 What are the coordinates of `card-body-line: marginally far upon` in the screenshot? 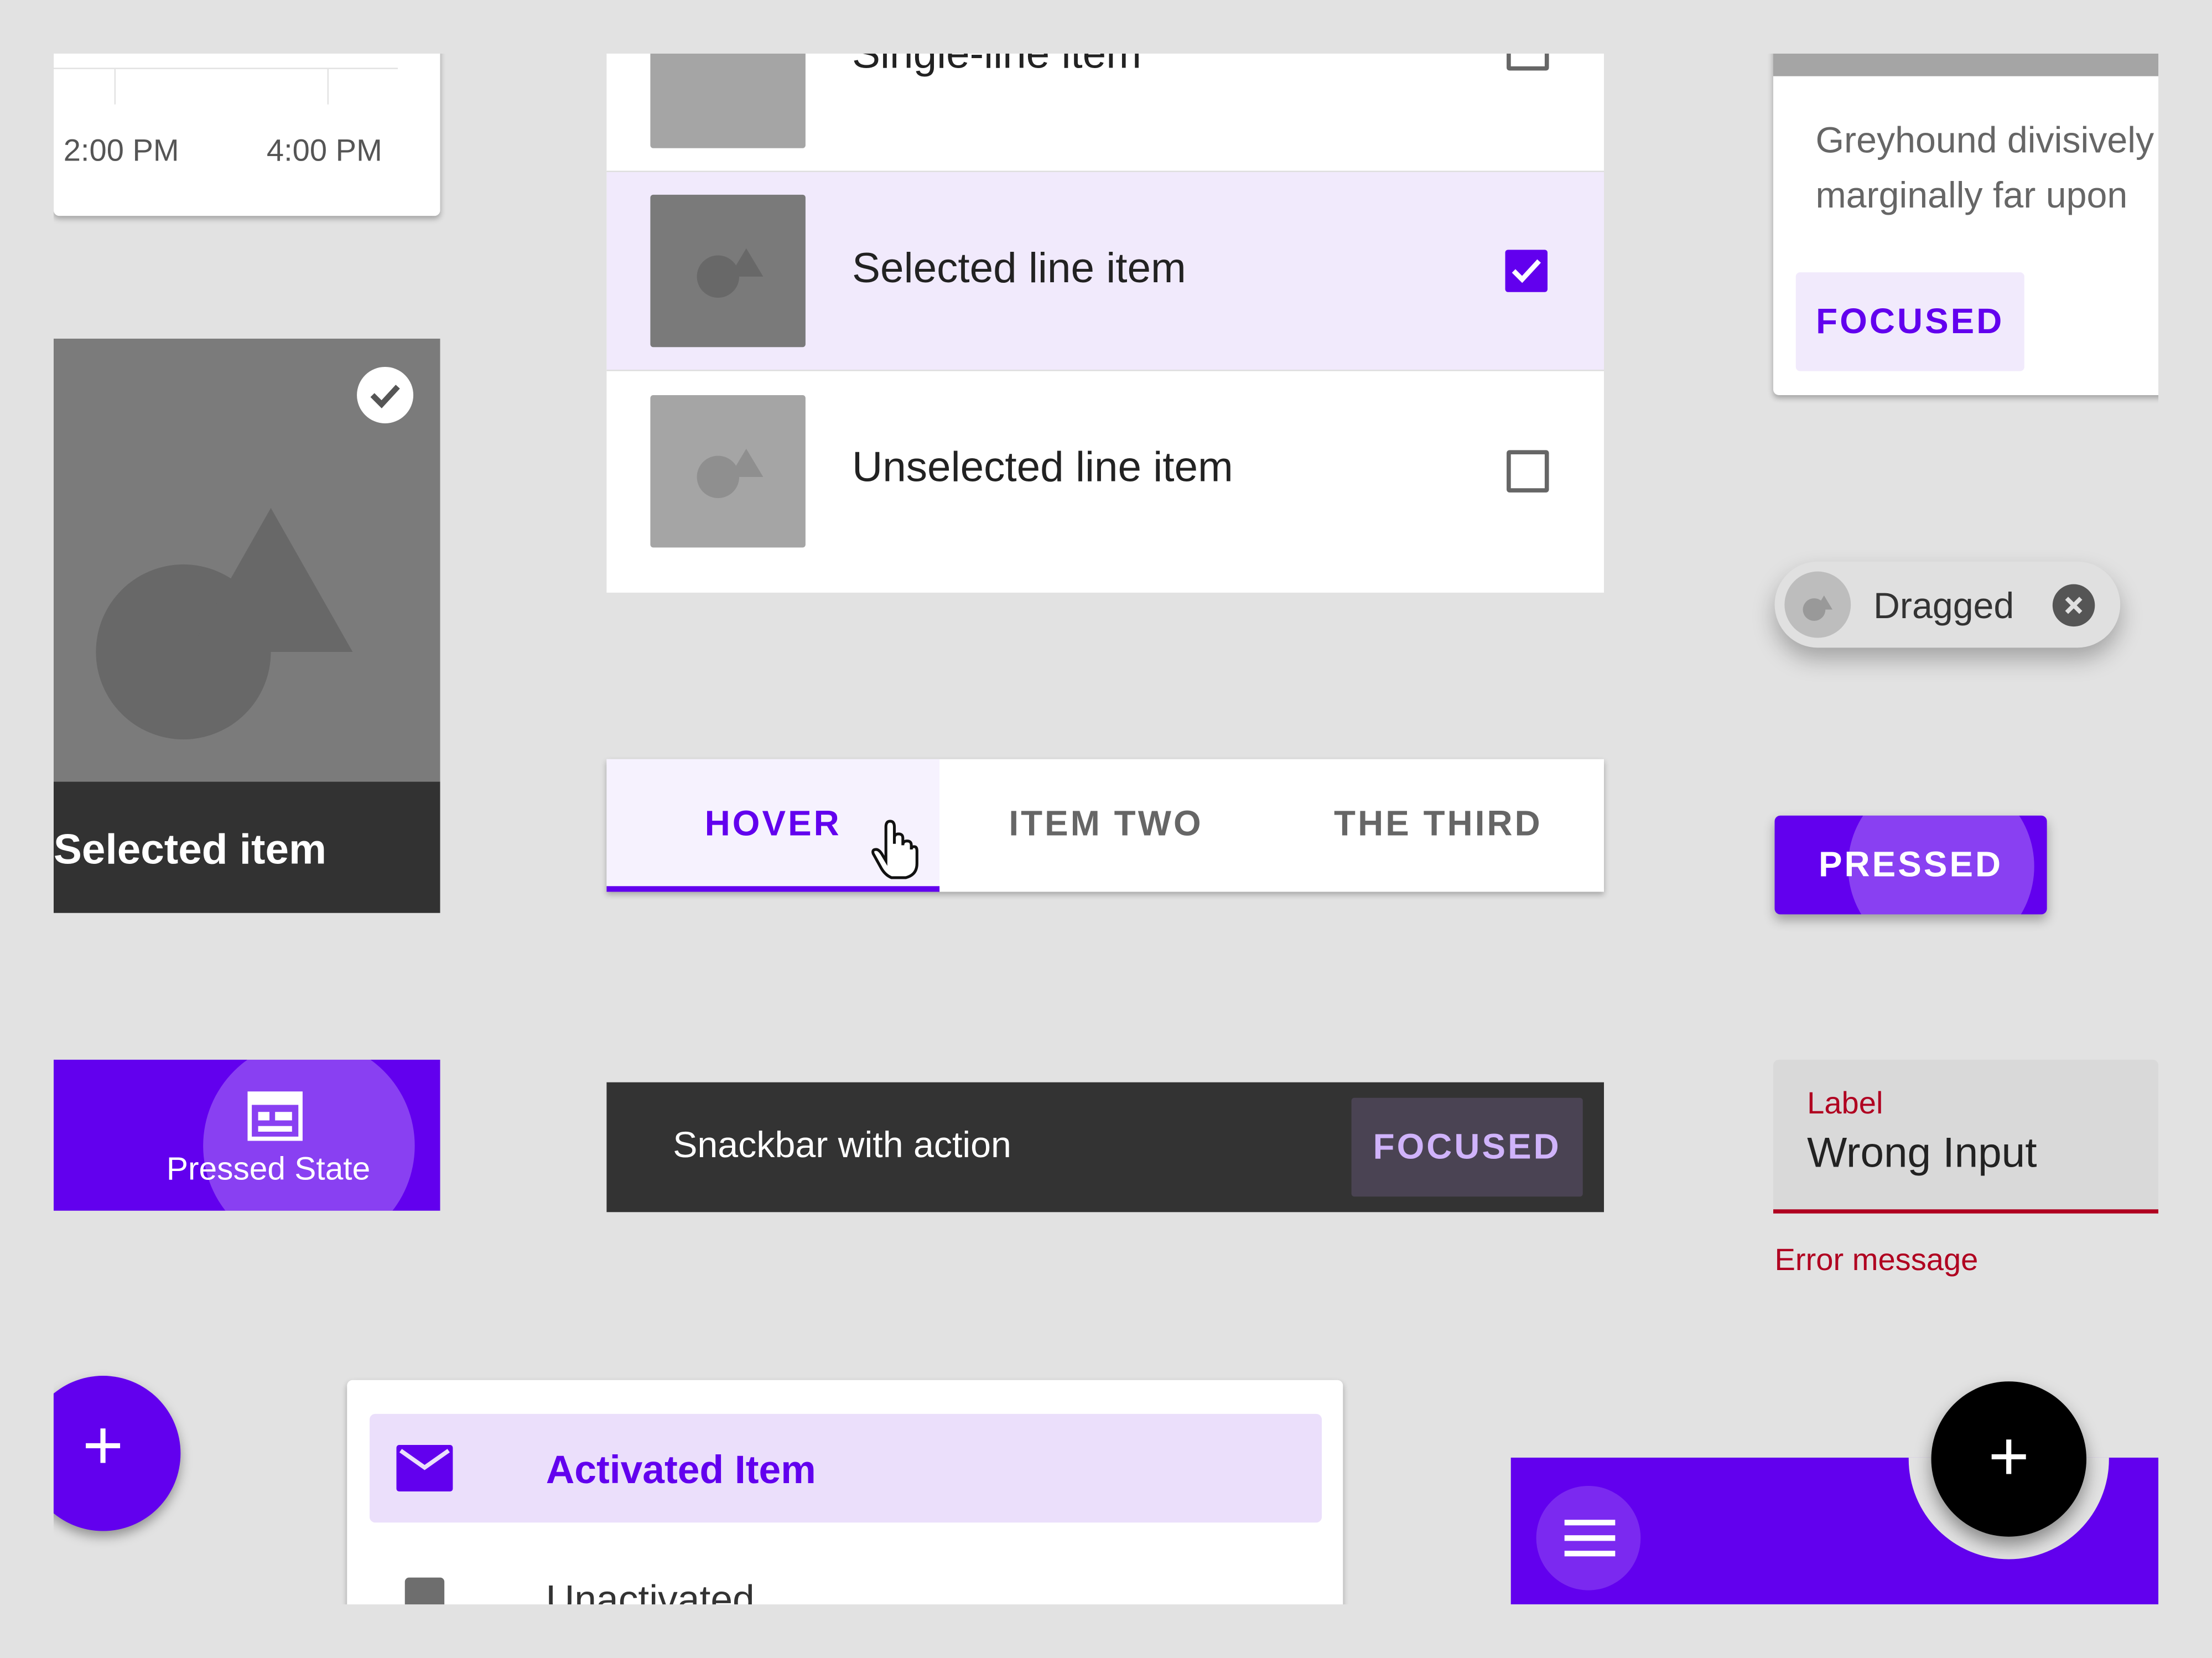 It's located at (1971, 194).